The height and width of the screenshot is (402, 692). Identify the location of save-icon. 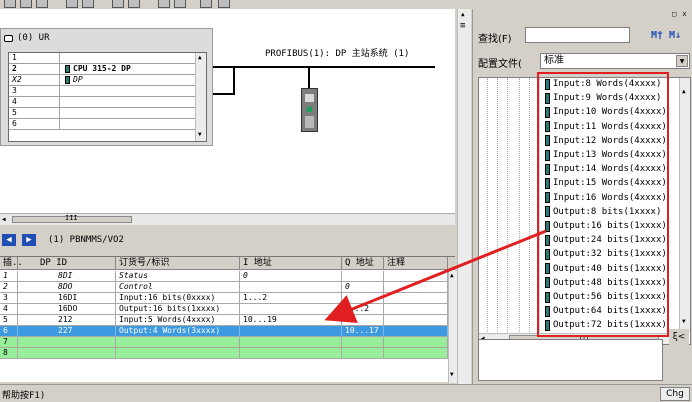
(42, 4).